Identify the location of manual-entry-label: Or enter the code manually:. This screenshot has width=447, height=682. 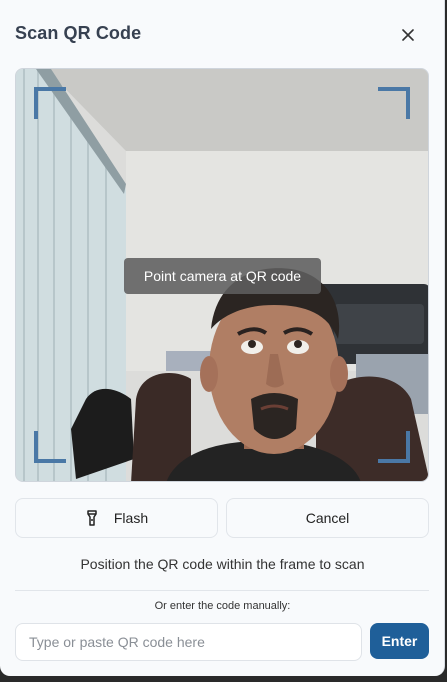
(222, 606).